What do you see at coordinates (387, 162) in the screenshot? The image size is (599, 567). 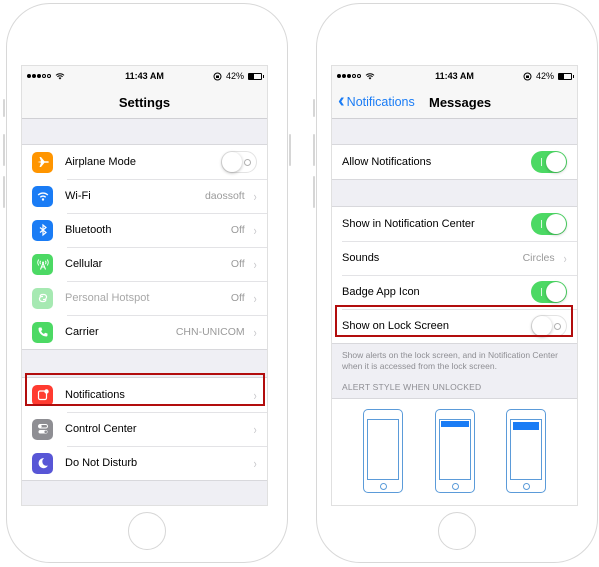 I see `allow-notifications-label: Allow Notifications` at bounding box center [387, 162].